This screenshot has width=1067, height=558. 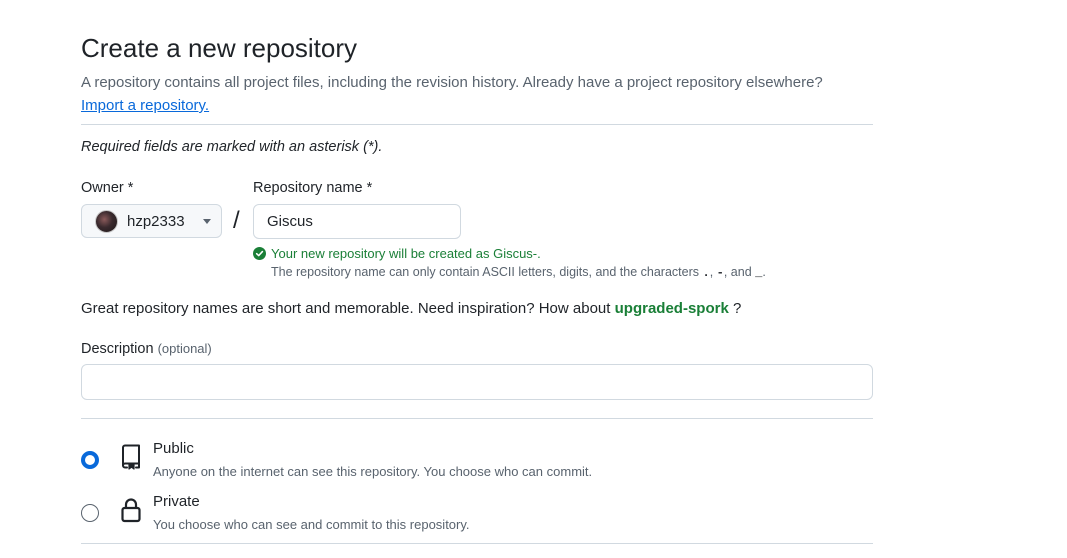 What do you see at coordinates (106, 221) in the screenshot?
I see `owner-avatar` at bounding box center [106, 221].